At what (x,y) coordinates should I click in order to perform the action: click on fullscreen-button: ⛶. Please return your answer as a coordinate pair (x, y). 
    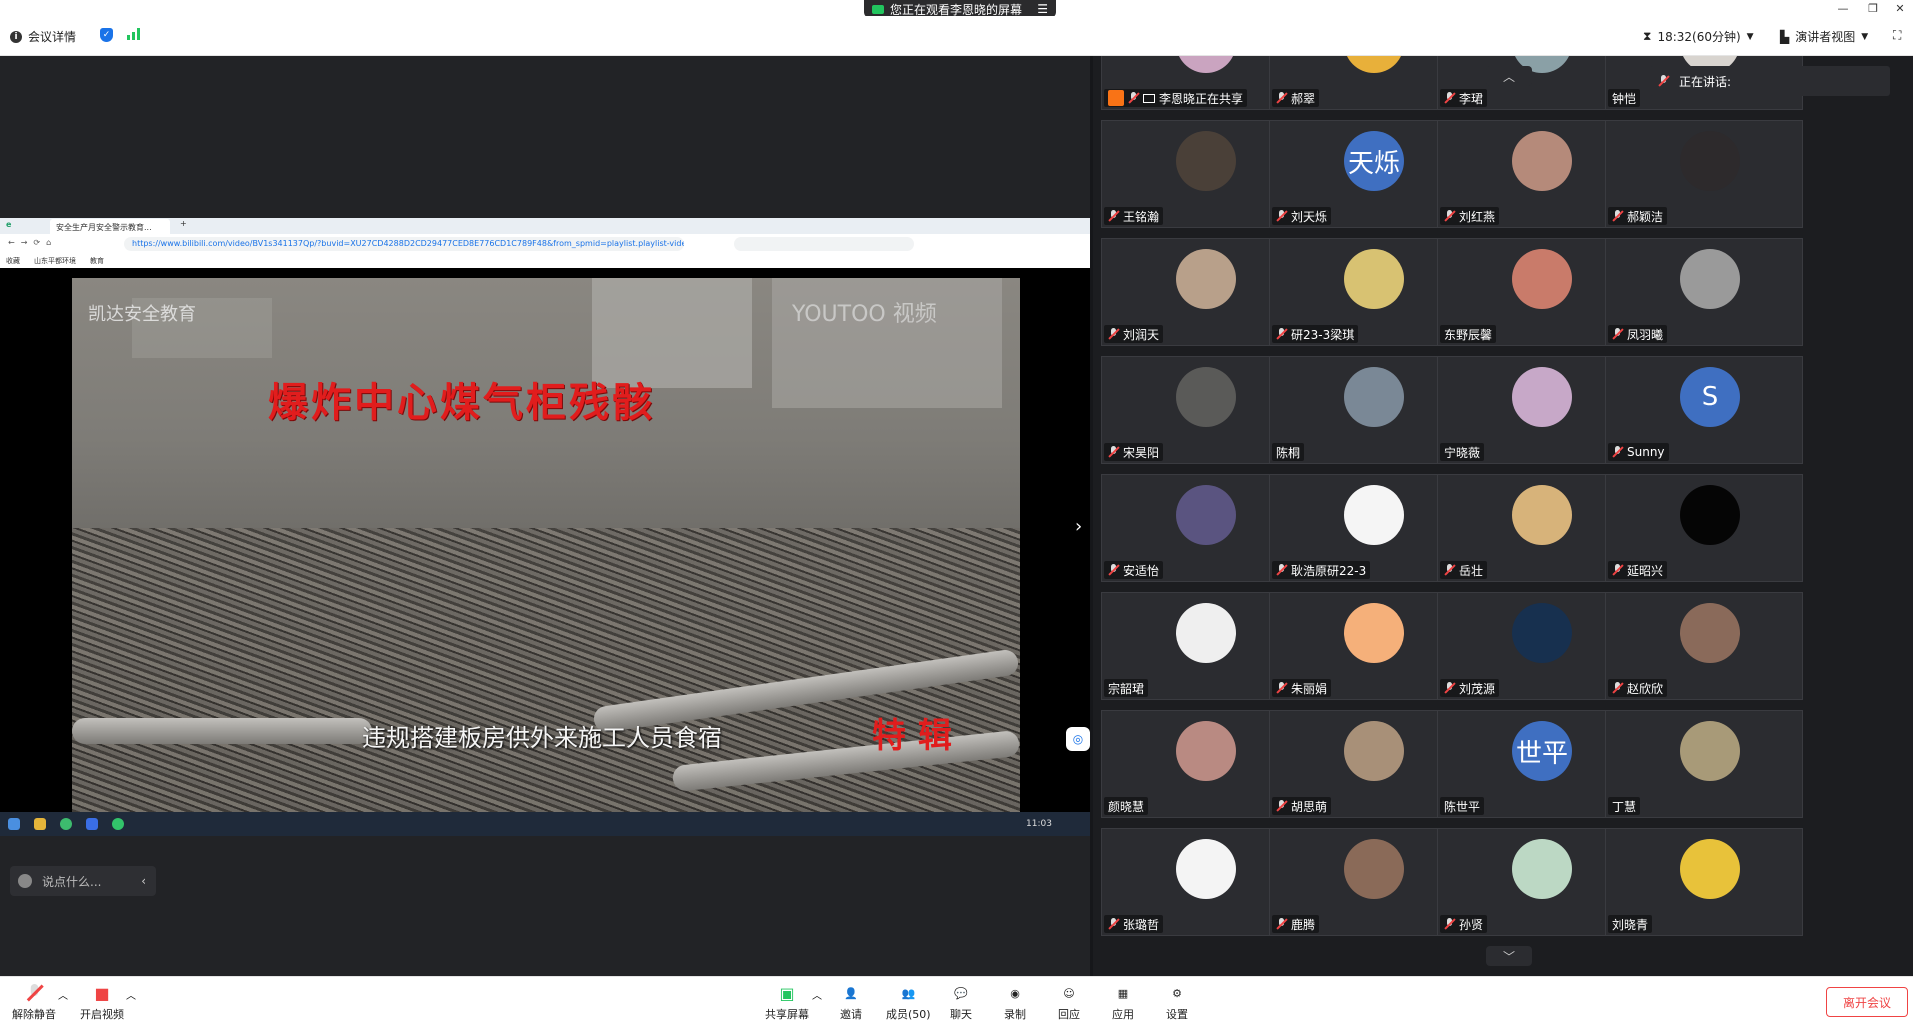
    Looking at the image, I should click on (1897, 35).